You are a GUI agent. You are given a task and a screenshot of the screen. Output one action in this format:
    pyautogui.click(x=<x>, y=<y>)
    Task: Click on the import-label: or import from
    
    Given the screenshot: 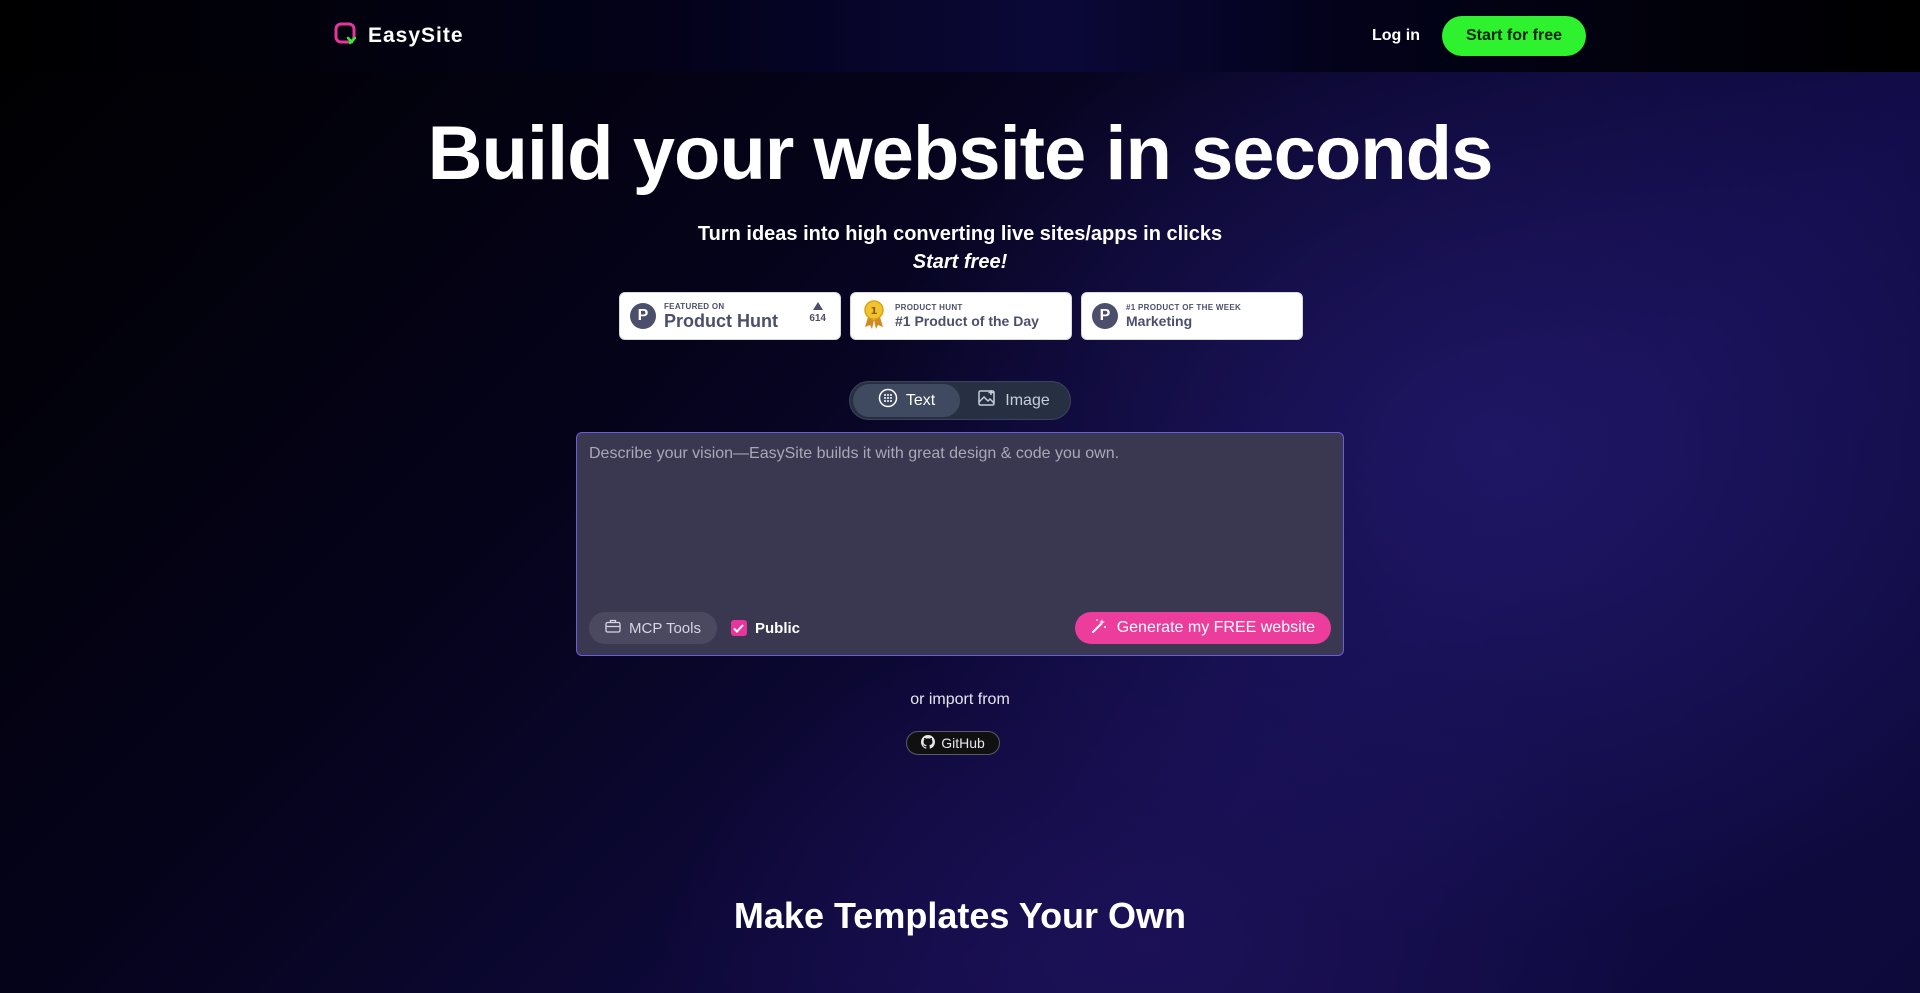 What is the action you would take?
    pyautogui.click(x=960, y=699)
    